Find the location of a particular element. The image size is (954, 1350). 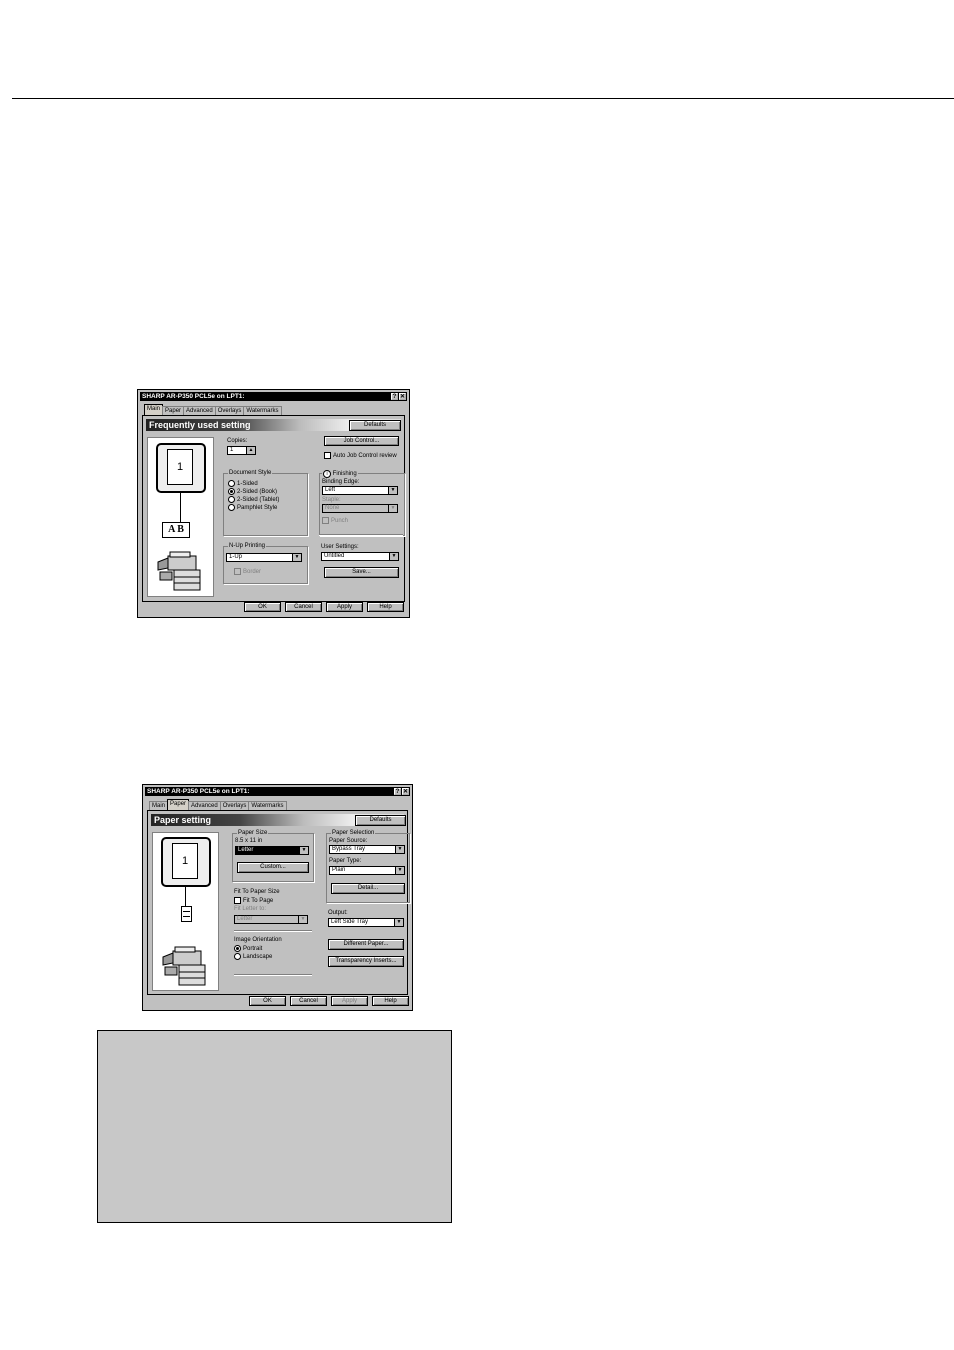

radio-landscape: Landscape is located at coordinates (253, 956).